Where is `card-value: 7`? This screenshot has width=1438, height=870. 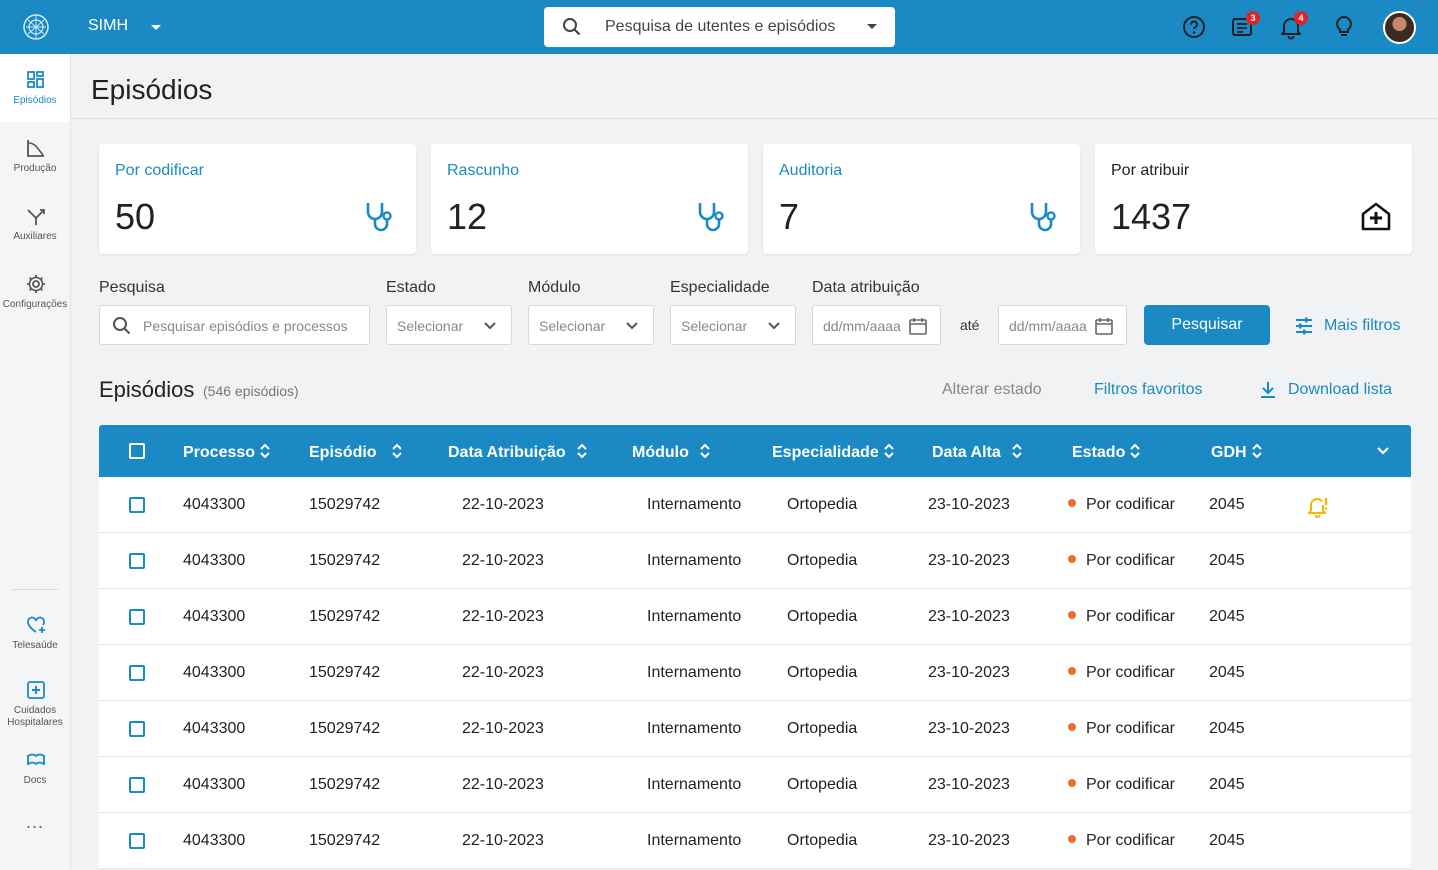 card-value: 7 is located at coordinates (789, 216).